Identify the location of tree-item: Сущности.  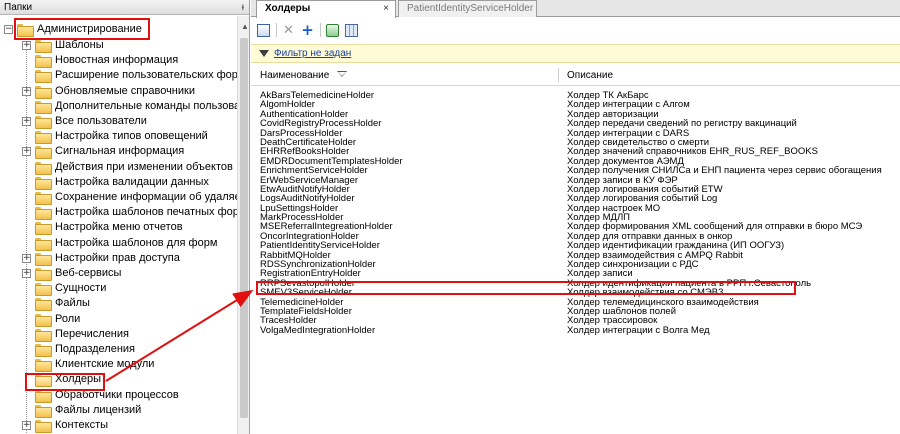
(64, 289).